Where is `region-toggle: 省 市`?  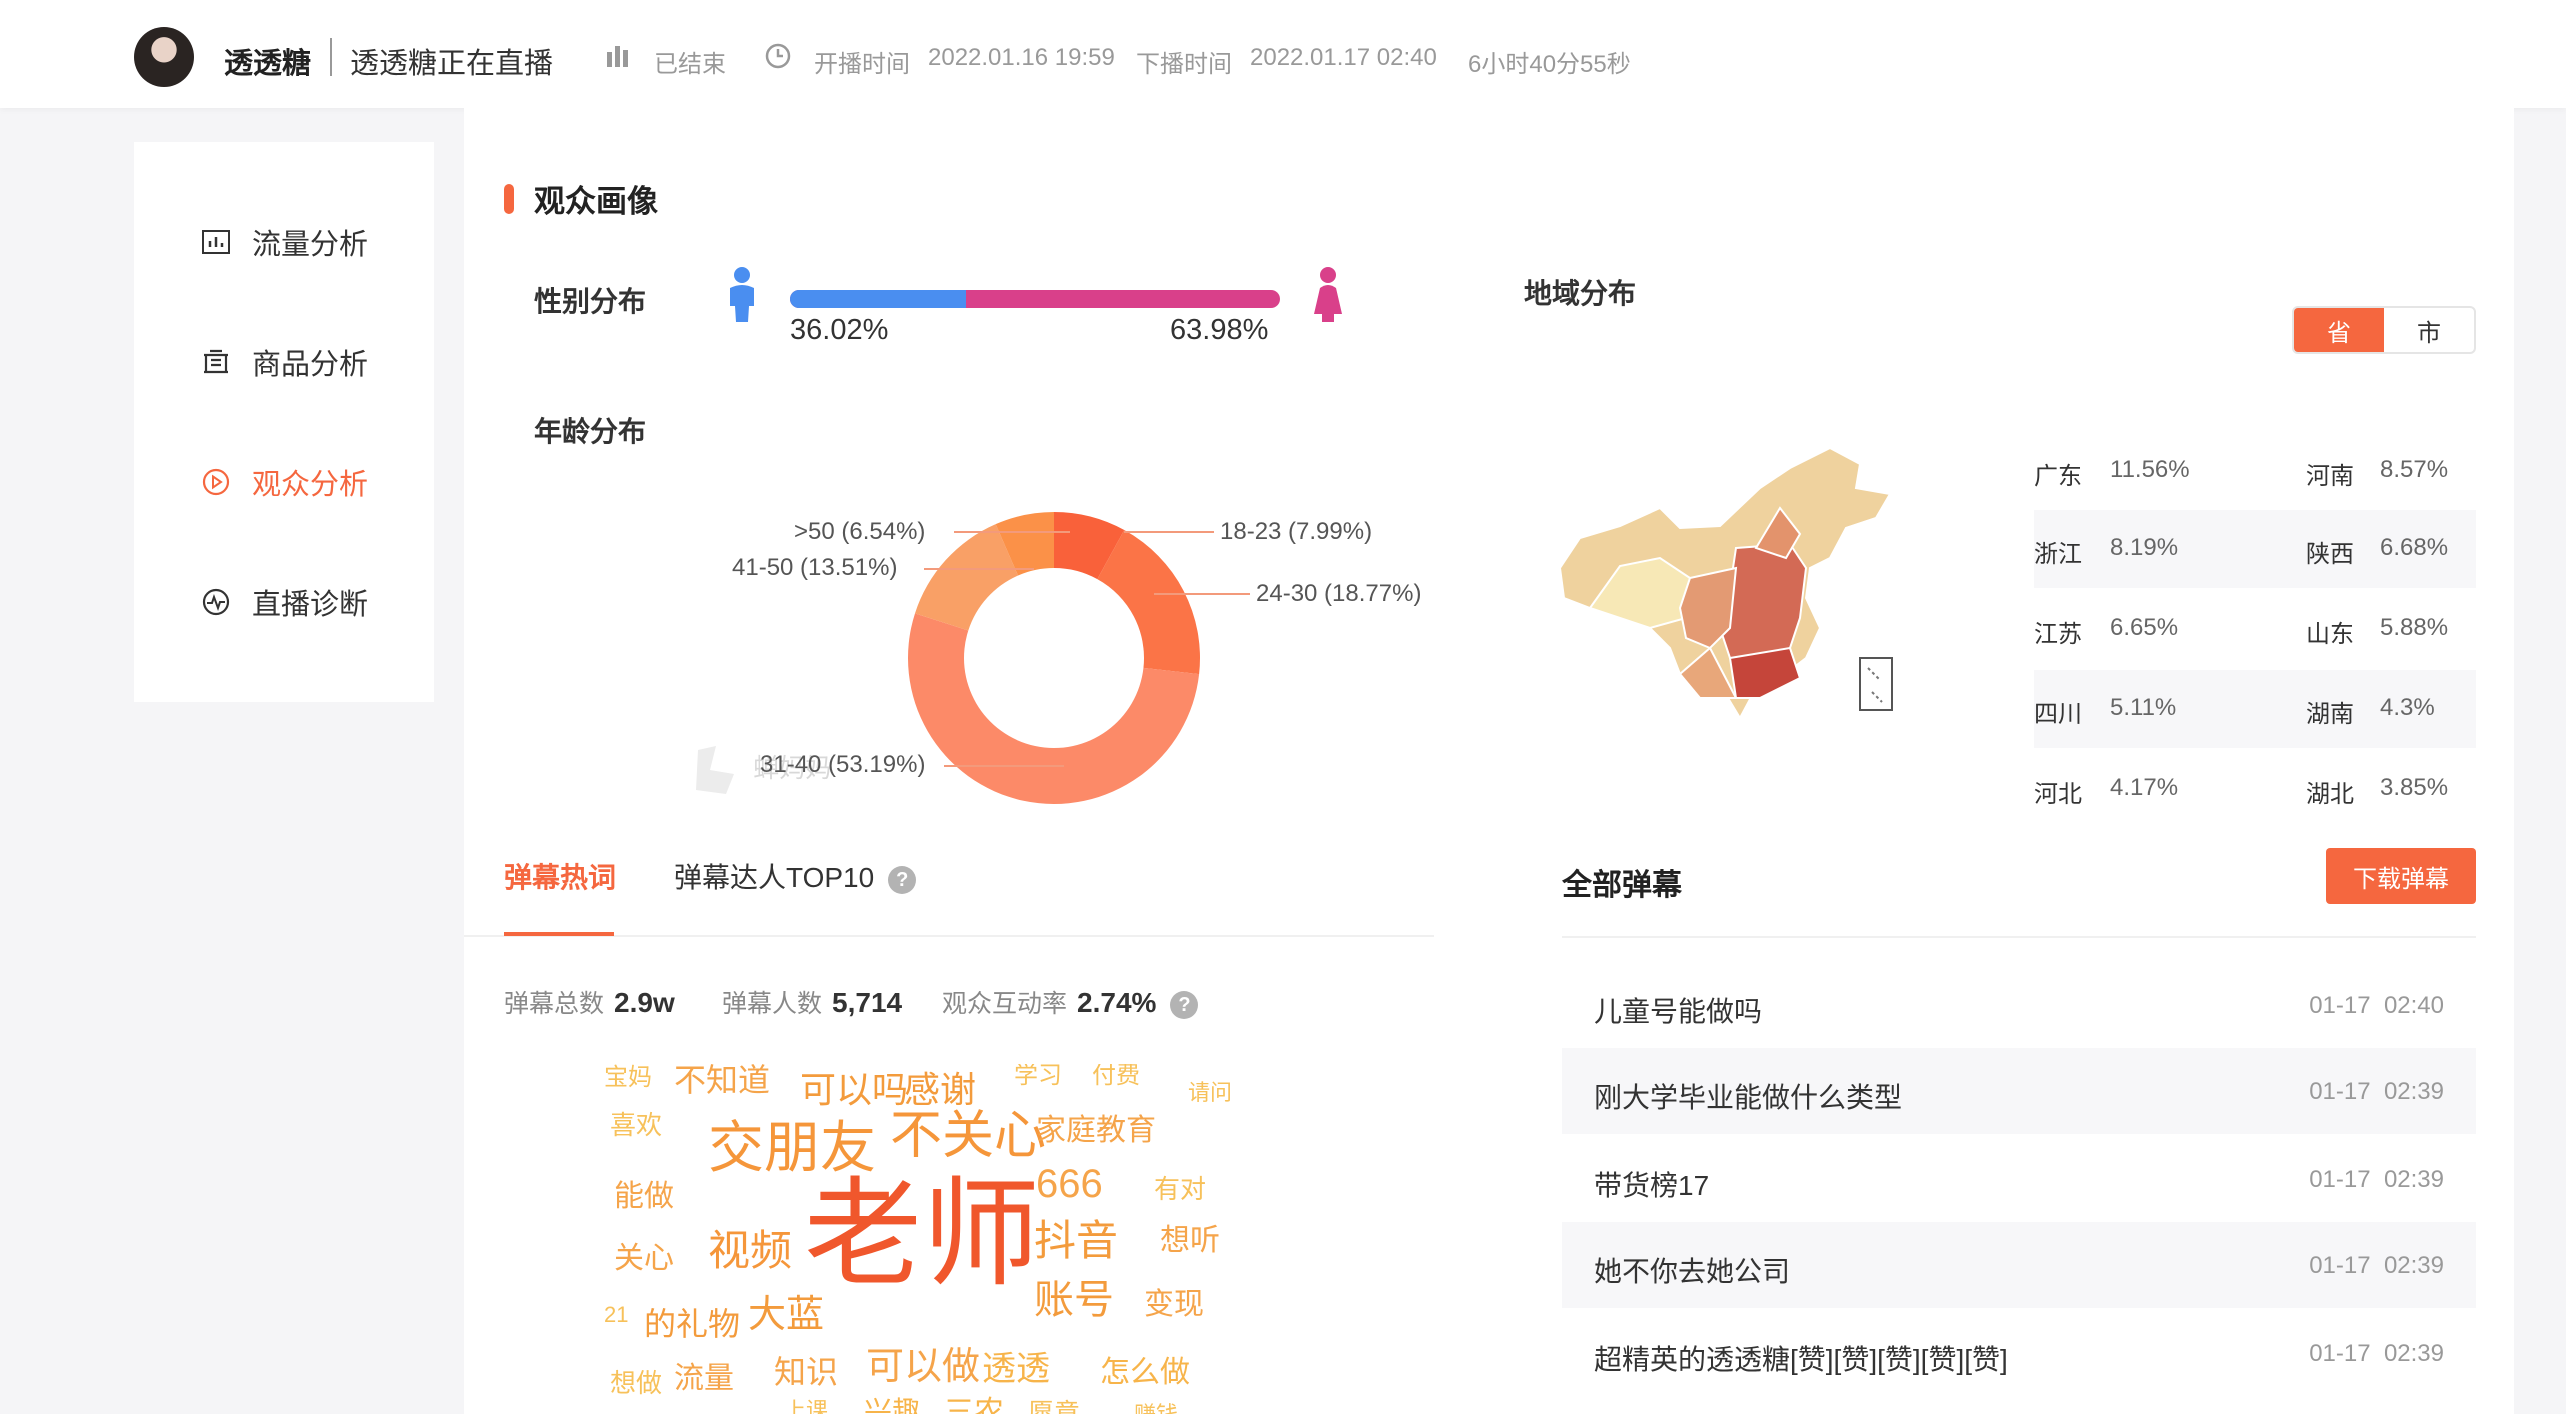
region-toggle: 省 市 is located at coordinates (2384, 330).